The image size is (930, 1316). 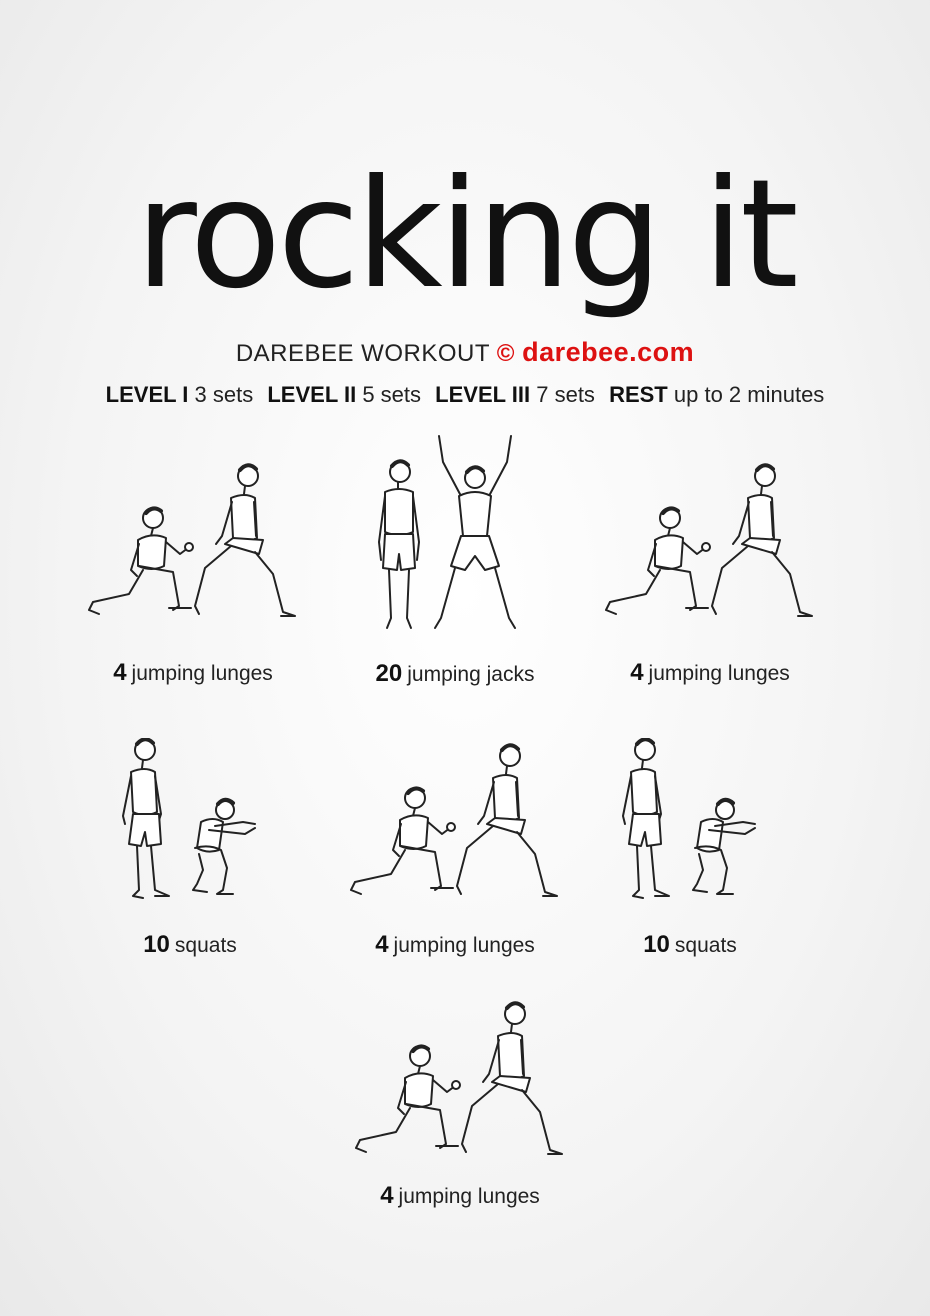 I want to click on level-3-name: LEVEL III, so click(x=483, y=394).